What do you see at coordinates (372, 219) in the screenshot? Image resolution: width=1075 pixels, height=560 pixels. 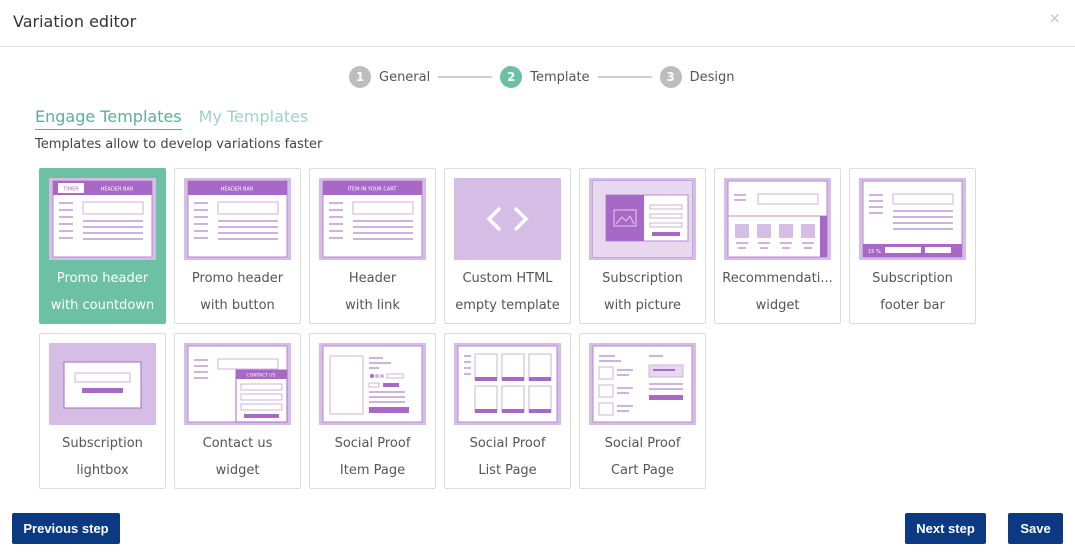 I see `template-thumbnail: ITEM IN YOUR CART` at bounding box center [372, 219].